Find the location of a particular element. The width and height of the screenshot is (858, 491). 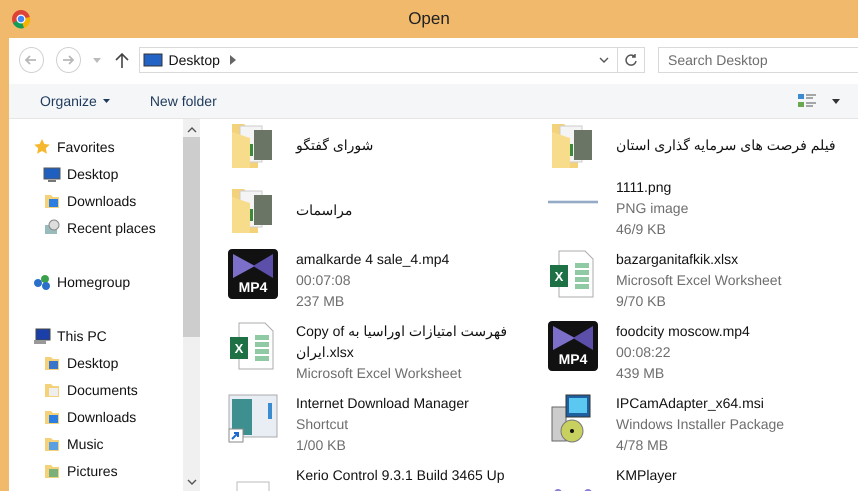

file-tile: شورای گفتگو is located at coordinates (388, 145).